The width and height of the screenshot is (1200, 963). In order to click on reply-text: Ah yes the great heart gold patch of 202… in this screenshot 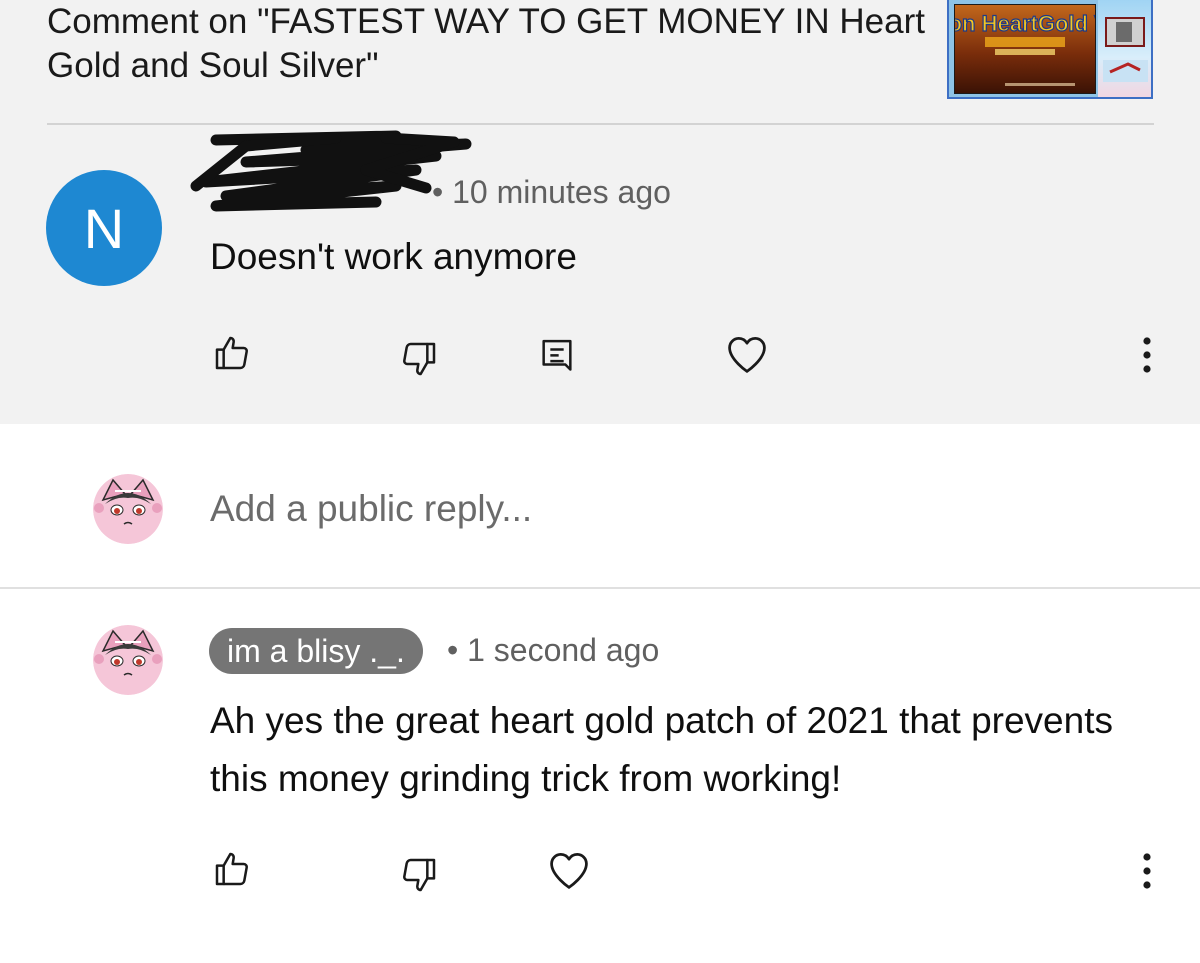, I will do `click(661, 749)`.